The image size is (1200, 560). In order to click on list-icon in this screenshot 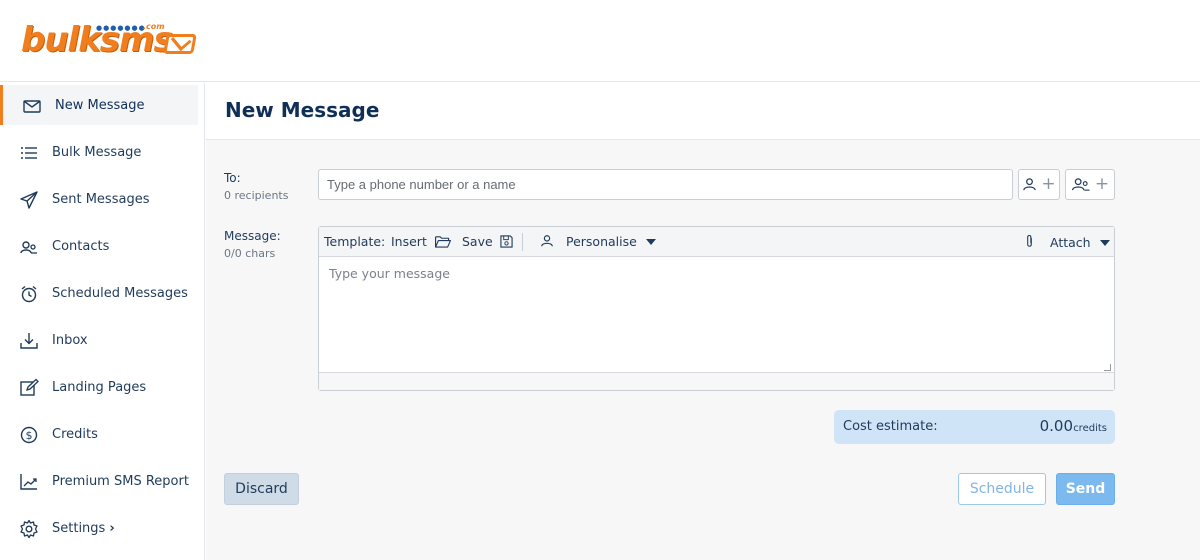, I will do `click(29, 153)`.